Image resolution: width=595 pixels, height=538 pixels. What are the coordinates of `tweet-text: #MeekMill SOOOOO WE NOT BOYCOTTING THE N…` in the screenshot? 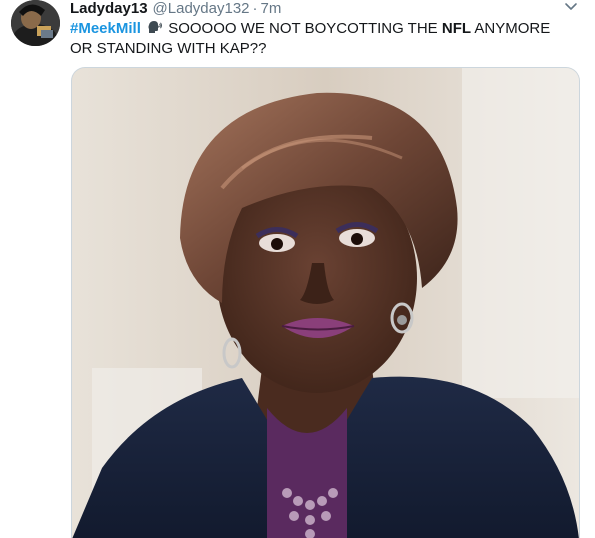 It's located at (320, 39).